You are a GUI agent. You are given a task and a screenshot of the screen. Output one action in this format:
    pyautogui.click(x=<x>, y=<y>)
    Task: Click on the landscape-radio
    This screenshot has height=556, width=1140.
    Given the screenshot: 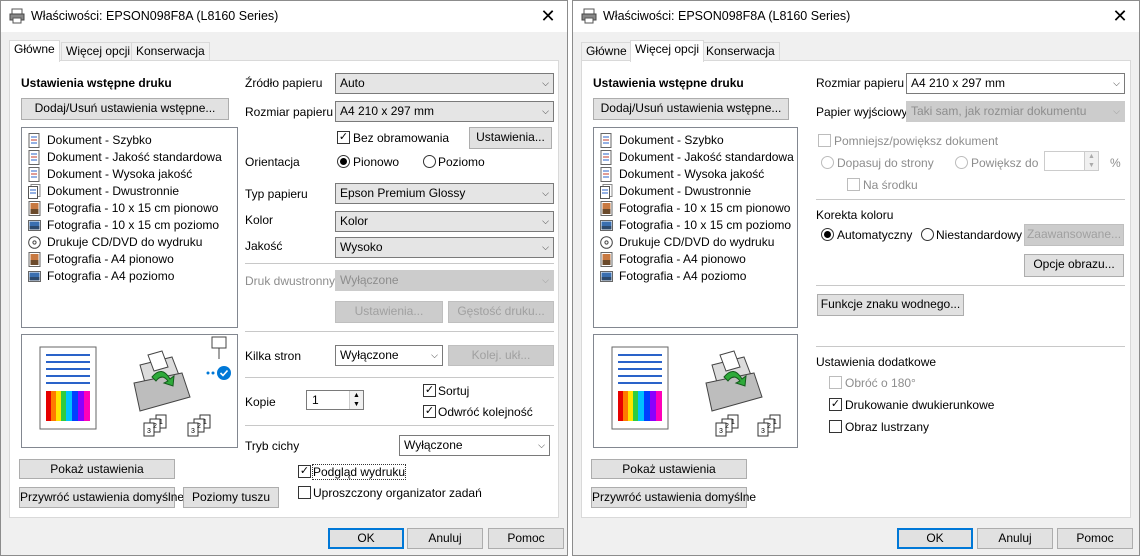 What is the action you would take?
    pyautogui.click(x=429, y=161)
    